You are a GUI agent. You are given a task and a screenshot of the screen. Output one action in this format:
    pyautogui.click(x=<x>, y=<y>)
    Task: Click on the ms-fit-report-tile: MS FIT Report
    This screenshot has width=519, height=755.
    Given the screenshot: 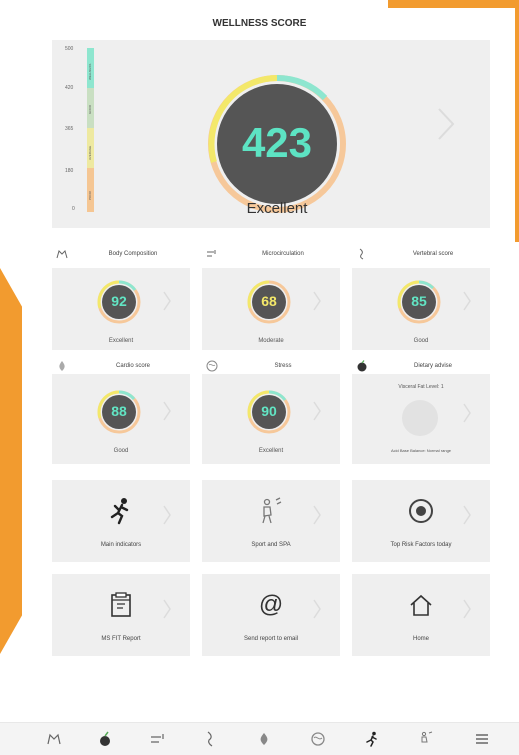 What is the action you would take?
    pyautogui.click(x=121, y=615)
    